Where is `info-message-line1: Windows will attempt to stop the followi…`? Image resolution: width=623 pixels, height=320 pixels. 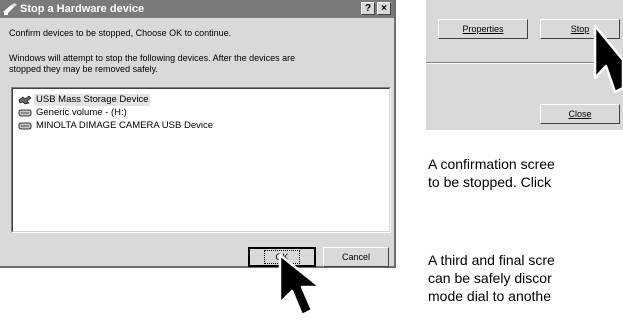
info-message-line1: Windows will attempt to stop the followi… is located at coordinates (152, 58).